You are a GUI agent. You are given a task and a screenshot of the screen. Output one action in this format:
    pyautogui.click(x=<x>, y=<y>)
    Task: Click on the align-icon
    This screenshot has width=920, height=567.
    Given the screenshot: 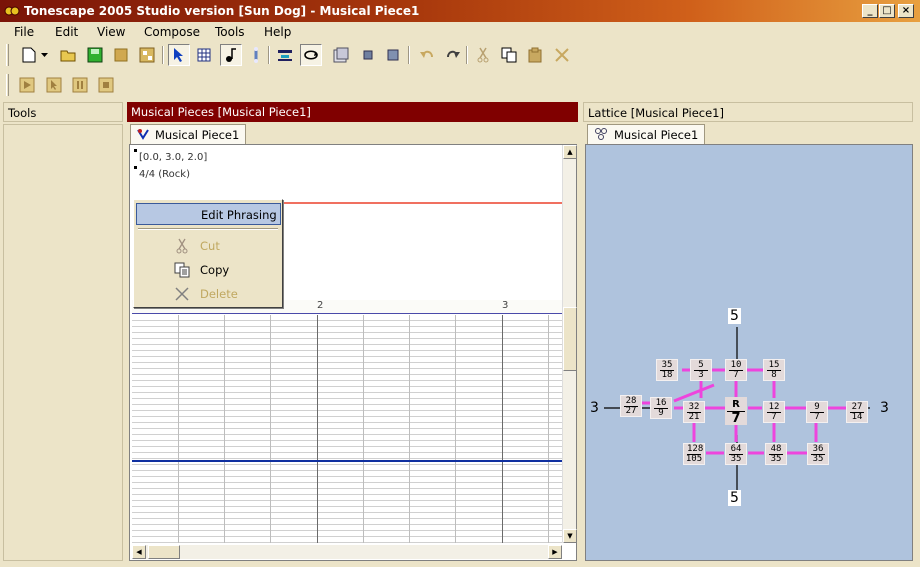 What is the action you would take?
    pyautogui.click(x=285, y=55)
    